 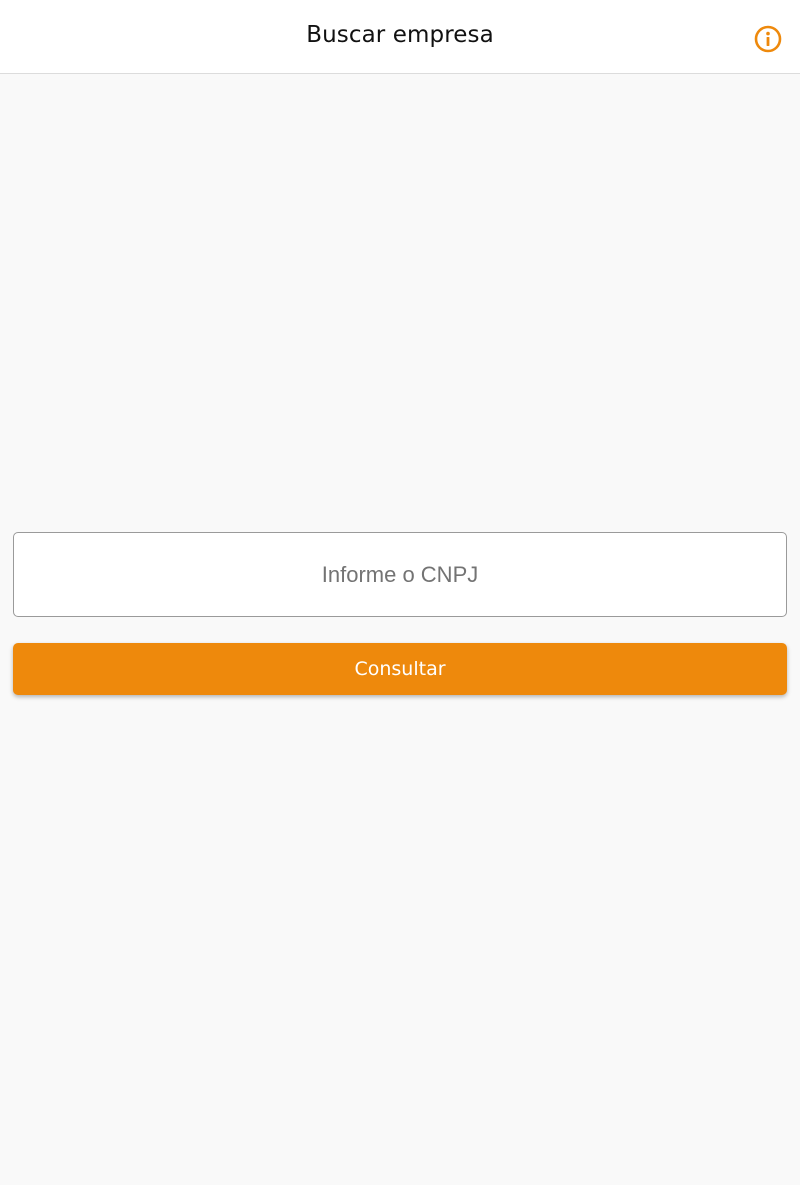 I want to click on info-button, so click(x=768, y=39).